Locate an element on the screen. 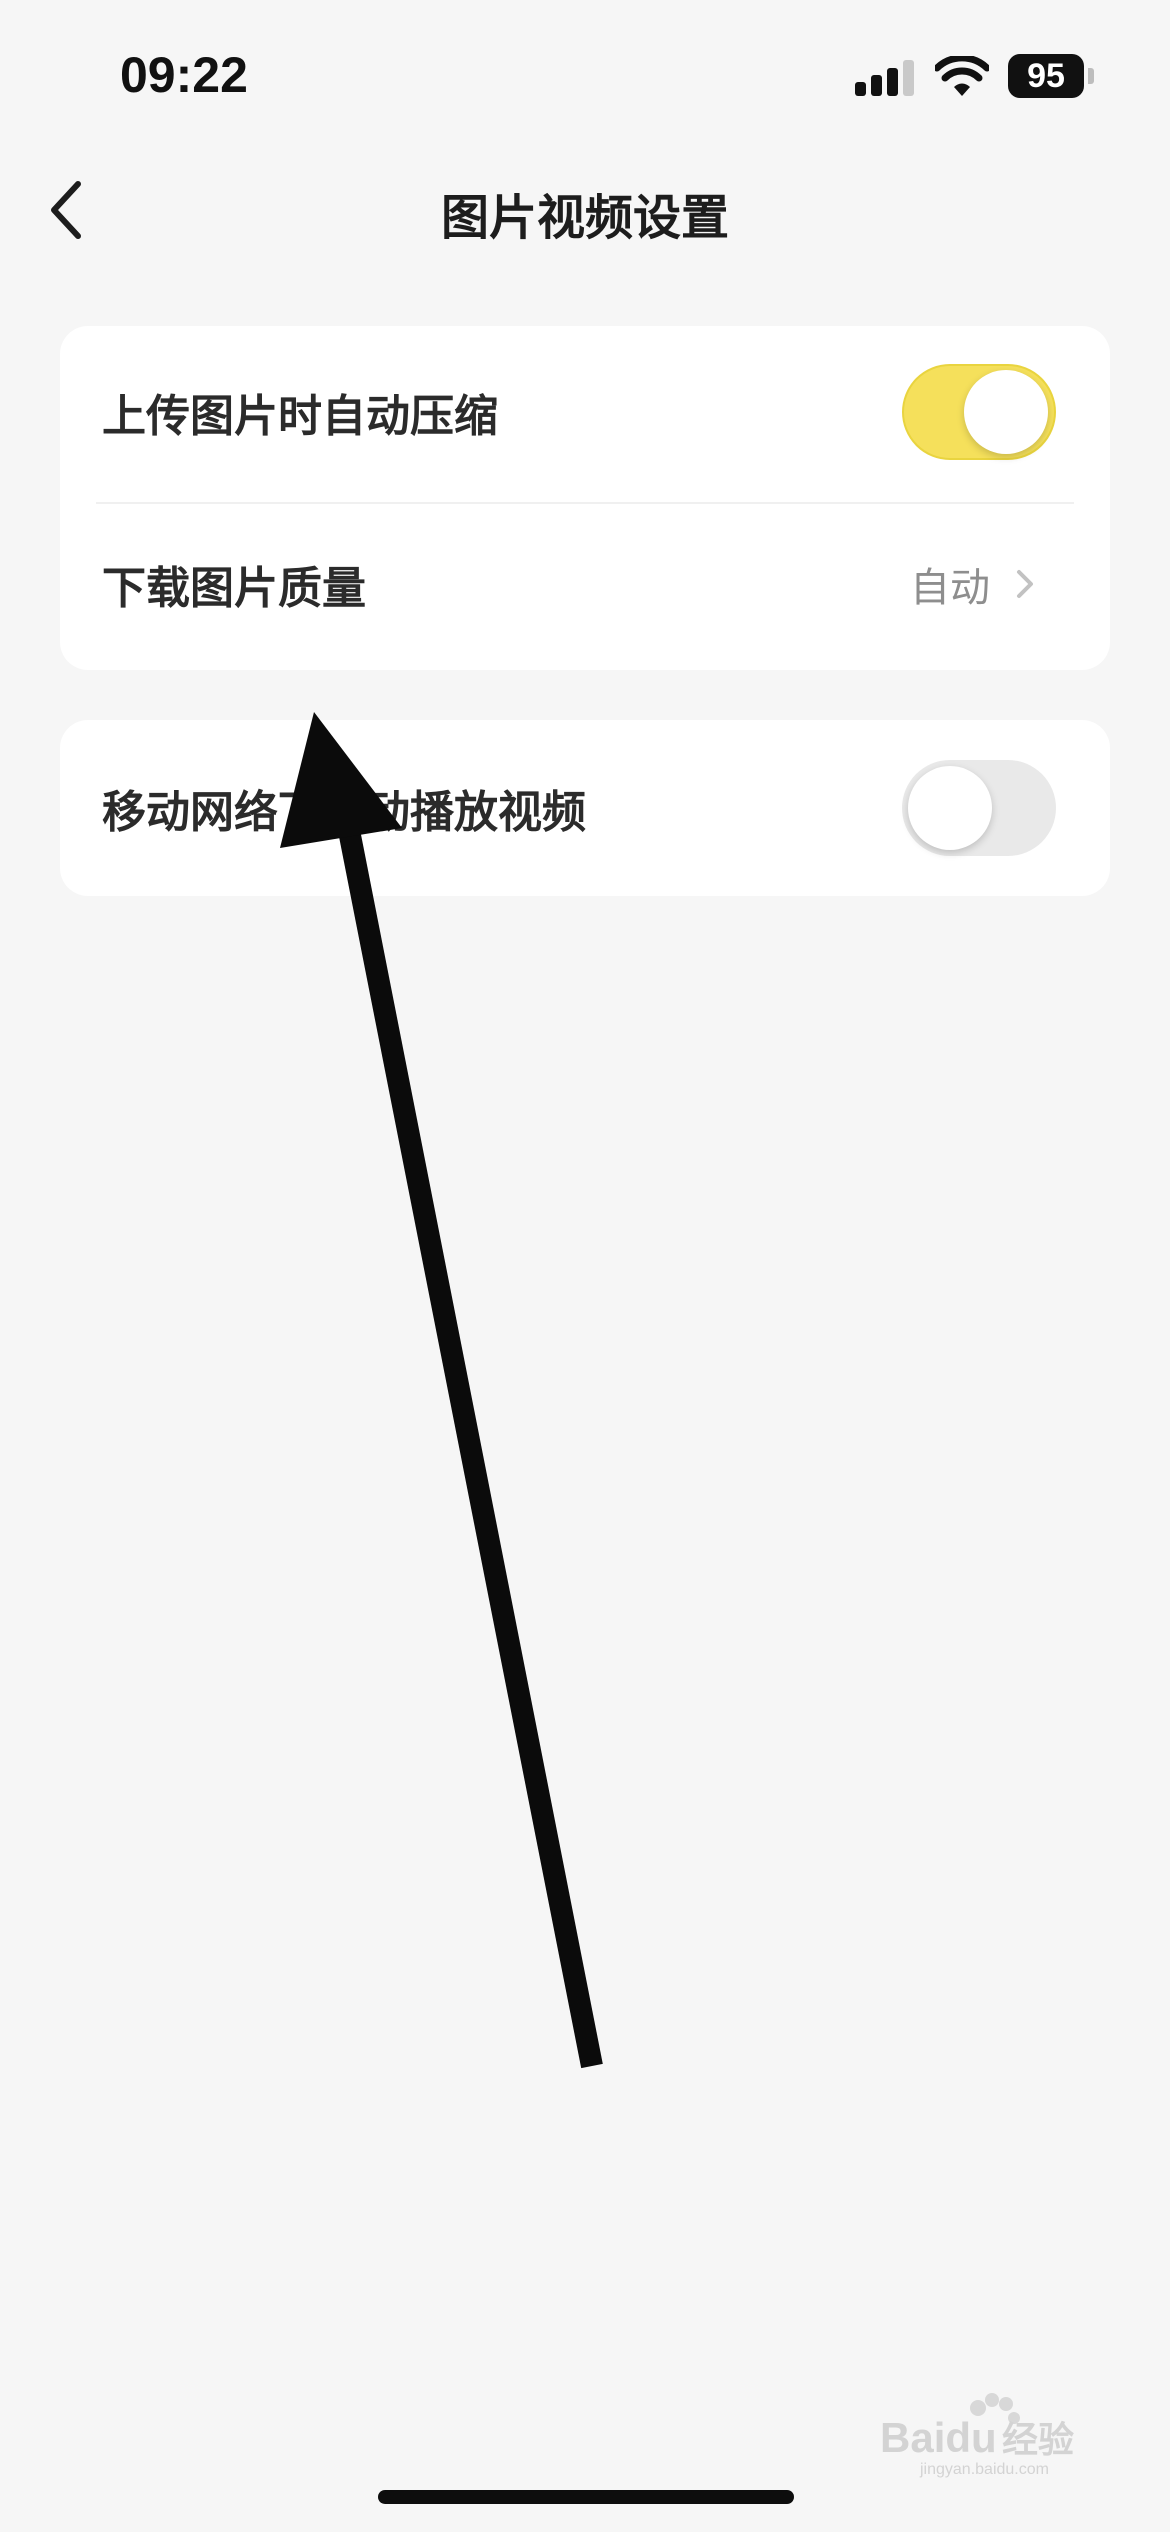  setting-row-quality: 下载图片质量 自动 is located at coordinates (585, 584).